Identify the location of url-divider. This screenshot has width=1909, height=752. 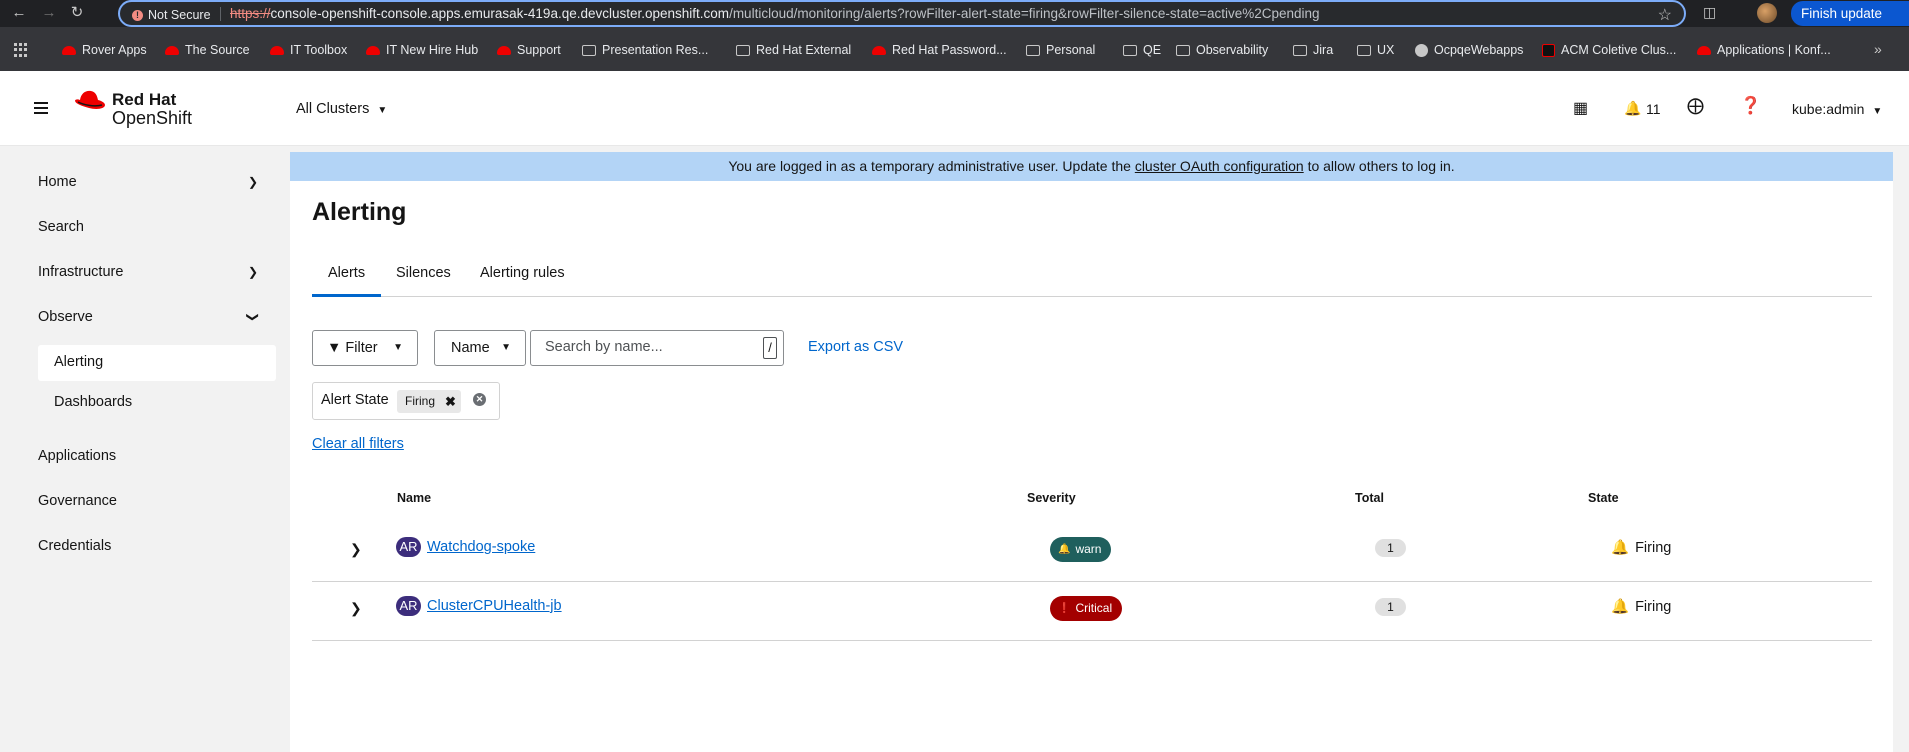
(220, 14).